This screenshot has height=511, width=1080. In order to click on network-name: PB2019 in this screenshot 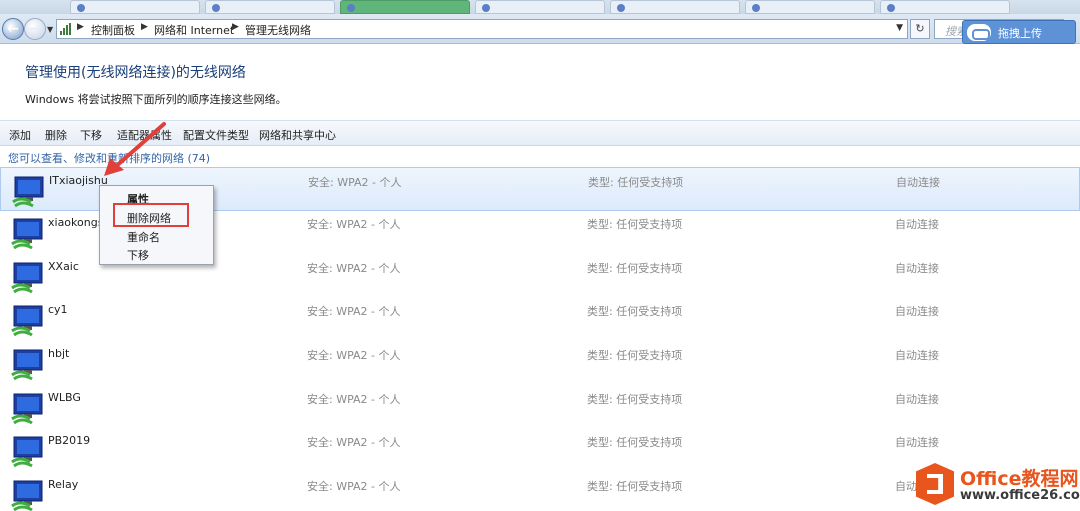, I will do `click(69, 440)`.